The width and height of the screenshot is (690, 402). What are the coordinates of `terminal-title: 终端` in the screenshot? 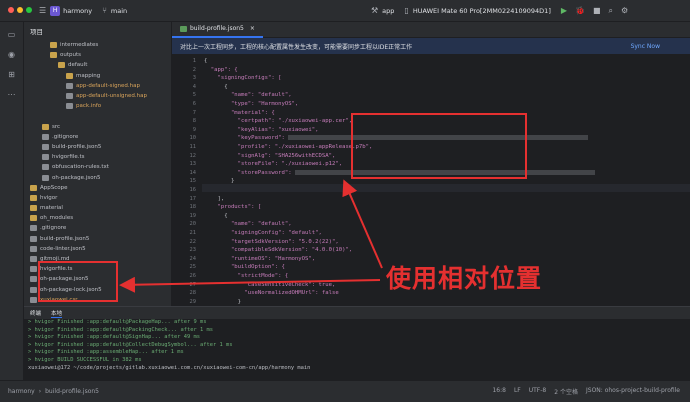 It's located at (36, 314).